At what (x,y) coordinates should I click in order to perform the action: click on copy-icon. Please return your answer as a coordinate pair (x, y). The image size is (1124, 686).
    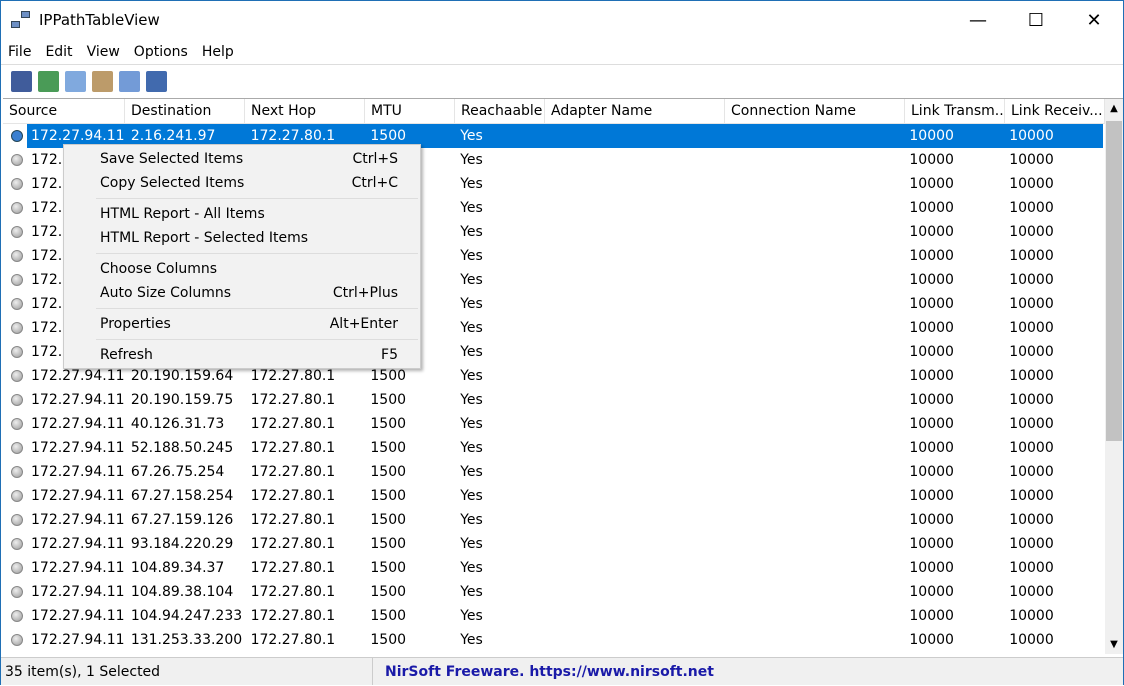
    Looking at the image, I should click on (75, 81).